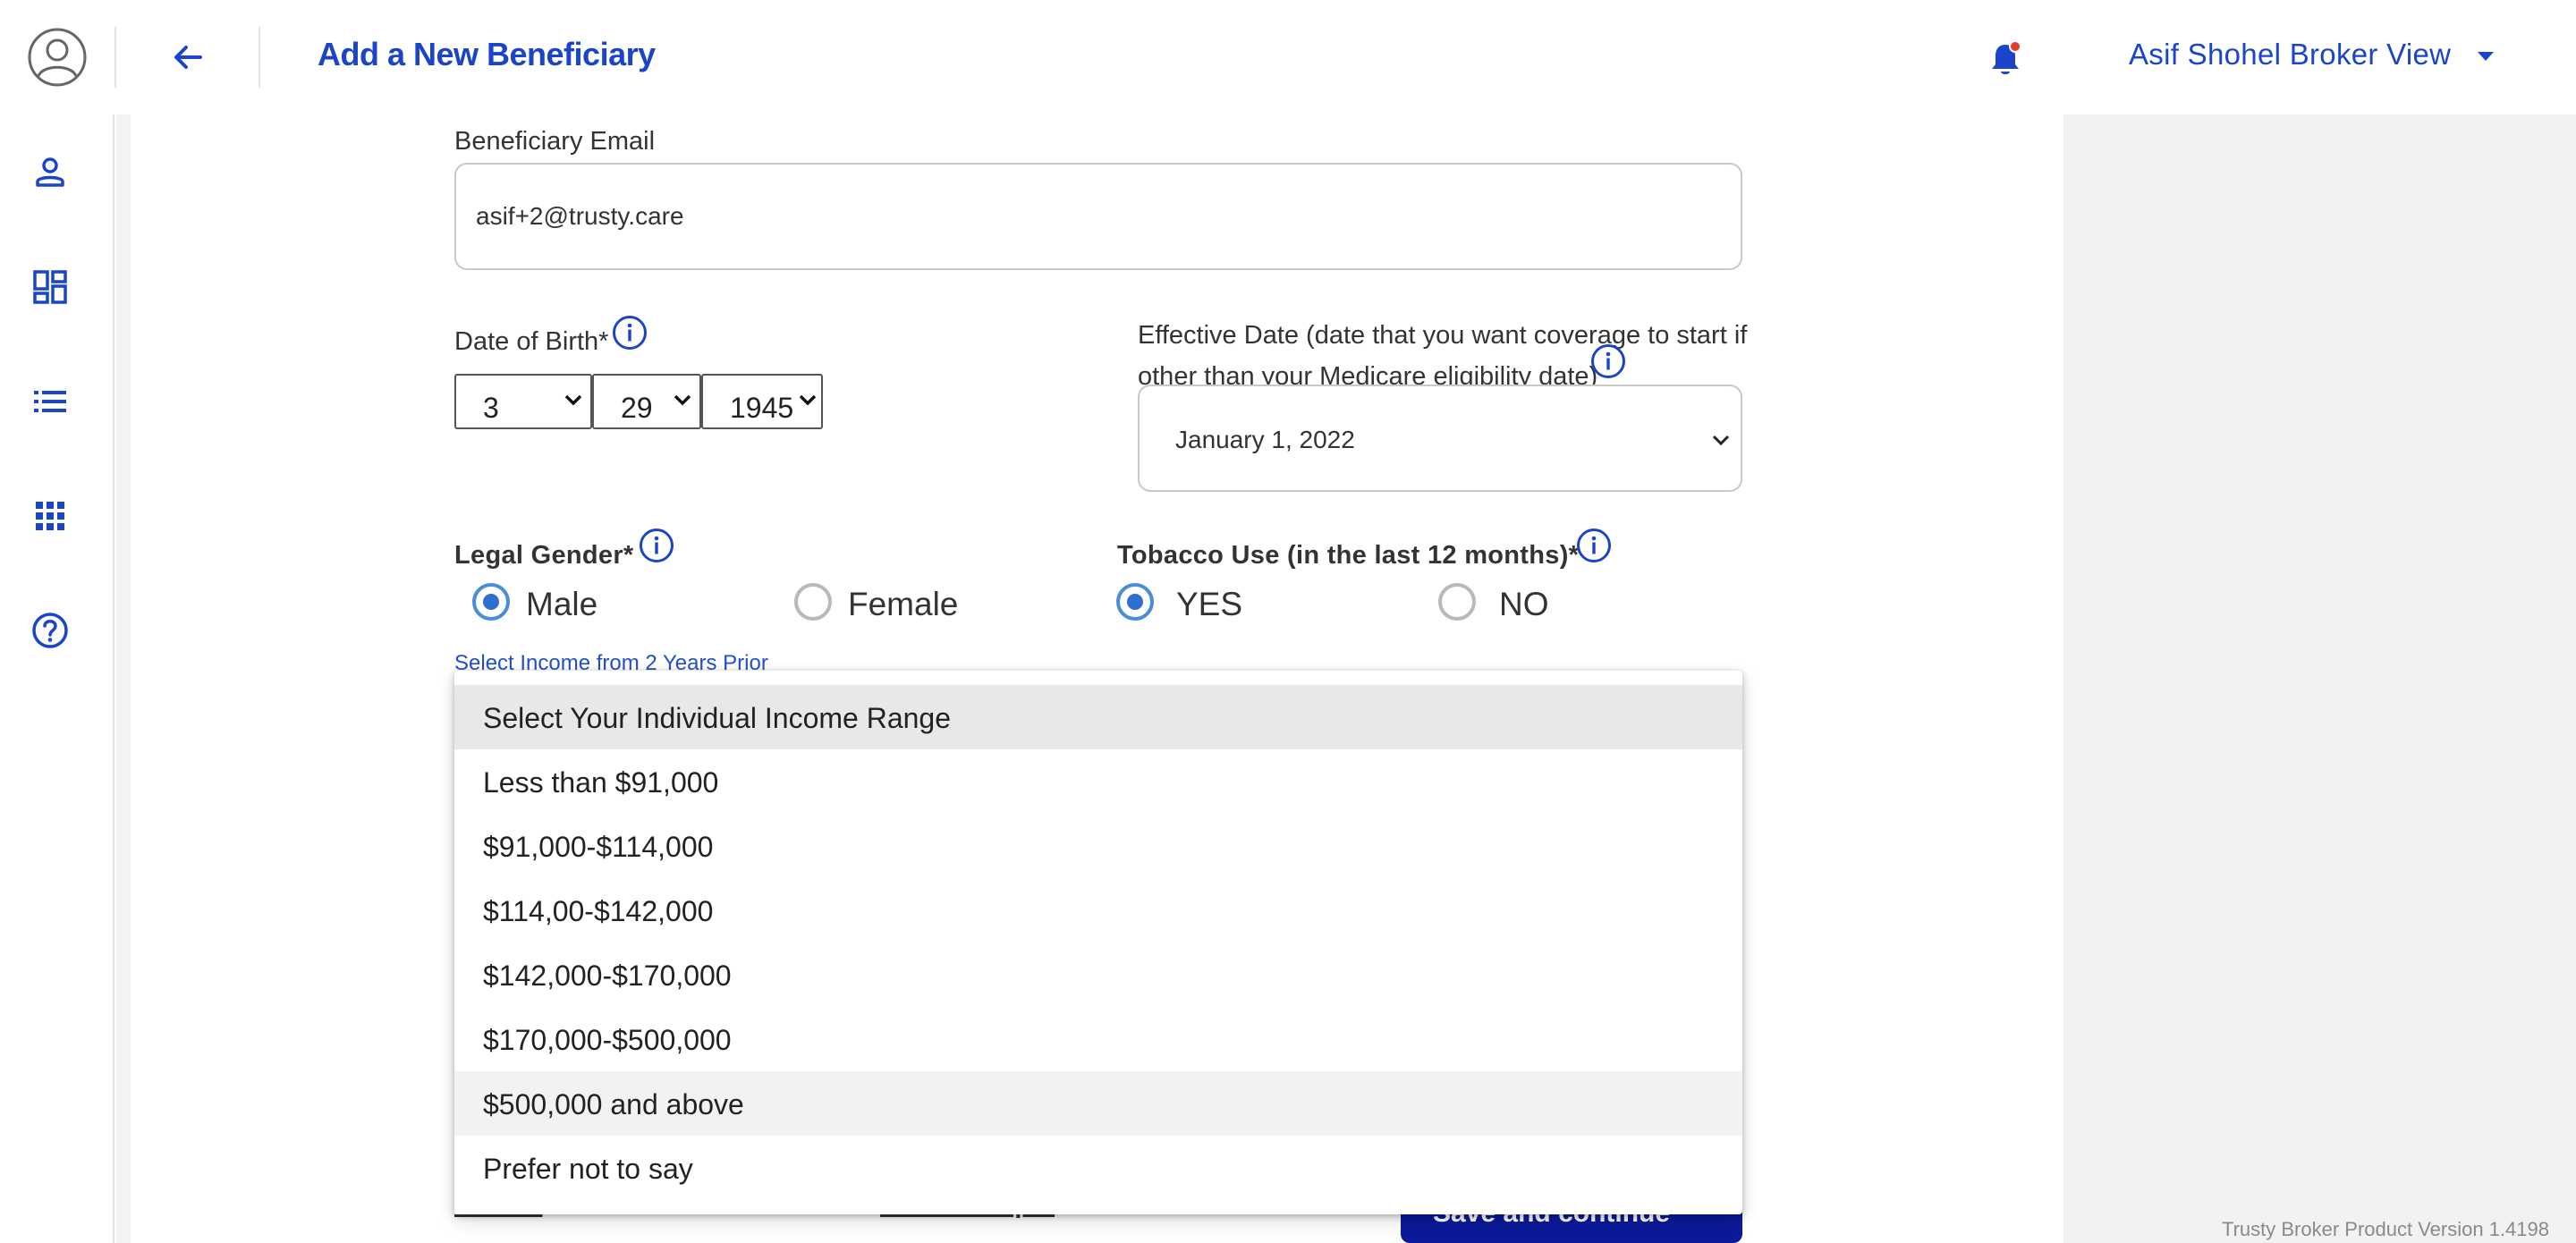 The height and width of the screenshot is (1243, 2576). What do you see at coordinates (1457, 602) in the screenshot?
I see `tobacco-no-radio` at bounding box center [1457, 602].